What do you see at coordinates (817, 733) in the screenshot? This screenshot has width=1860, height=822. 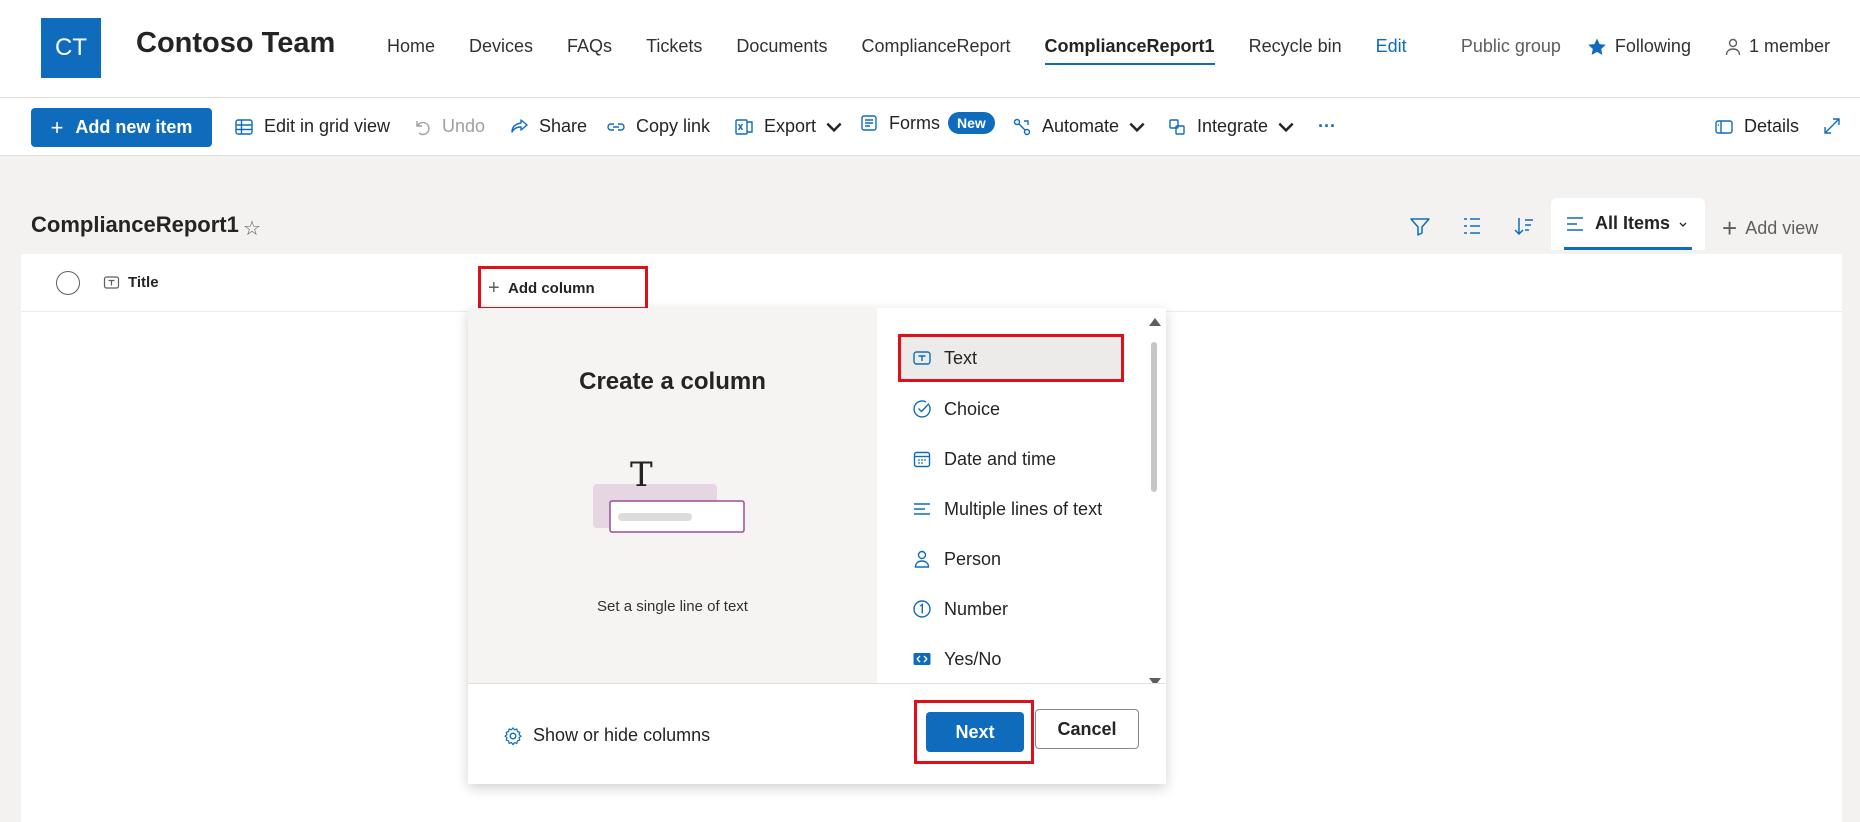 I see `panel-footer: Show or hide columns Next Cancel` at bounding box center [817, 733].